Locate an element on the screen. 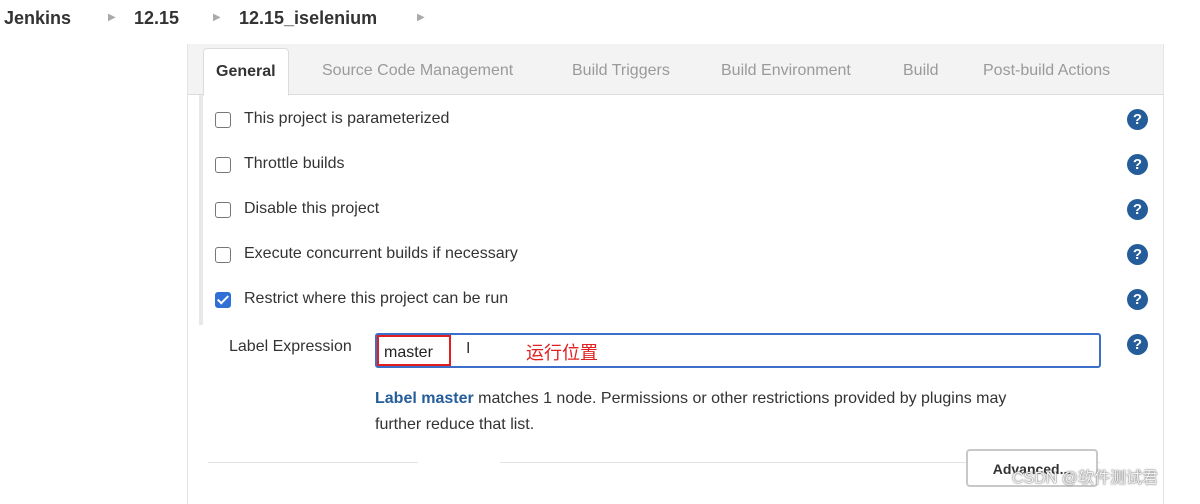  option-label: Disable this project is located at coordinates (312, 208).